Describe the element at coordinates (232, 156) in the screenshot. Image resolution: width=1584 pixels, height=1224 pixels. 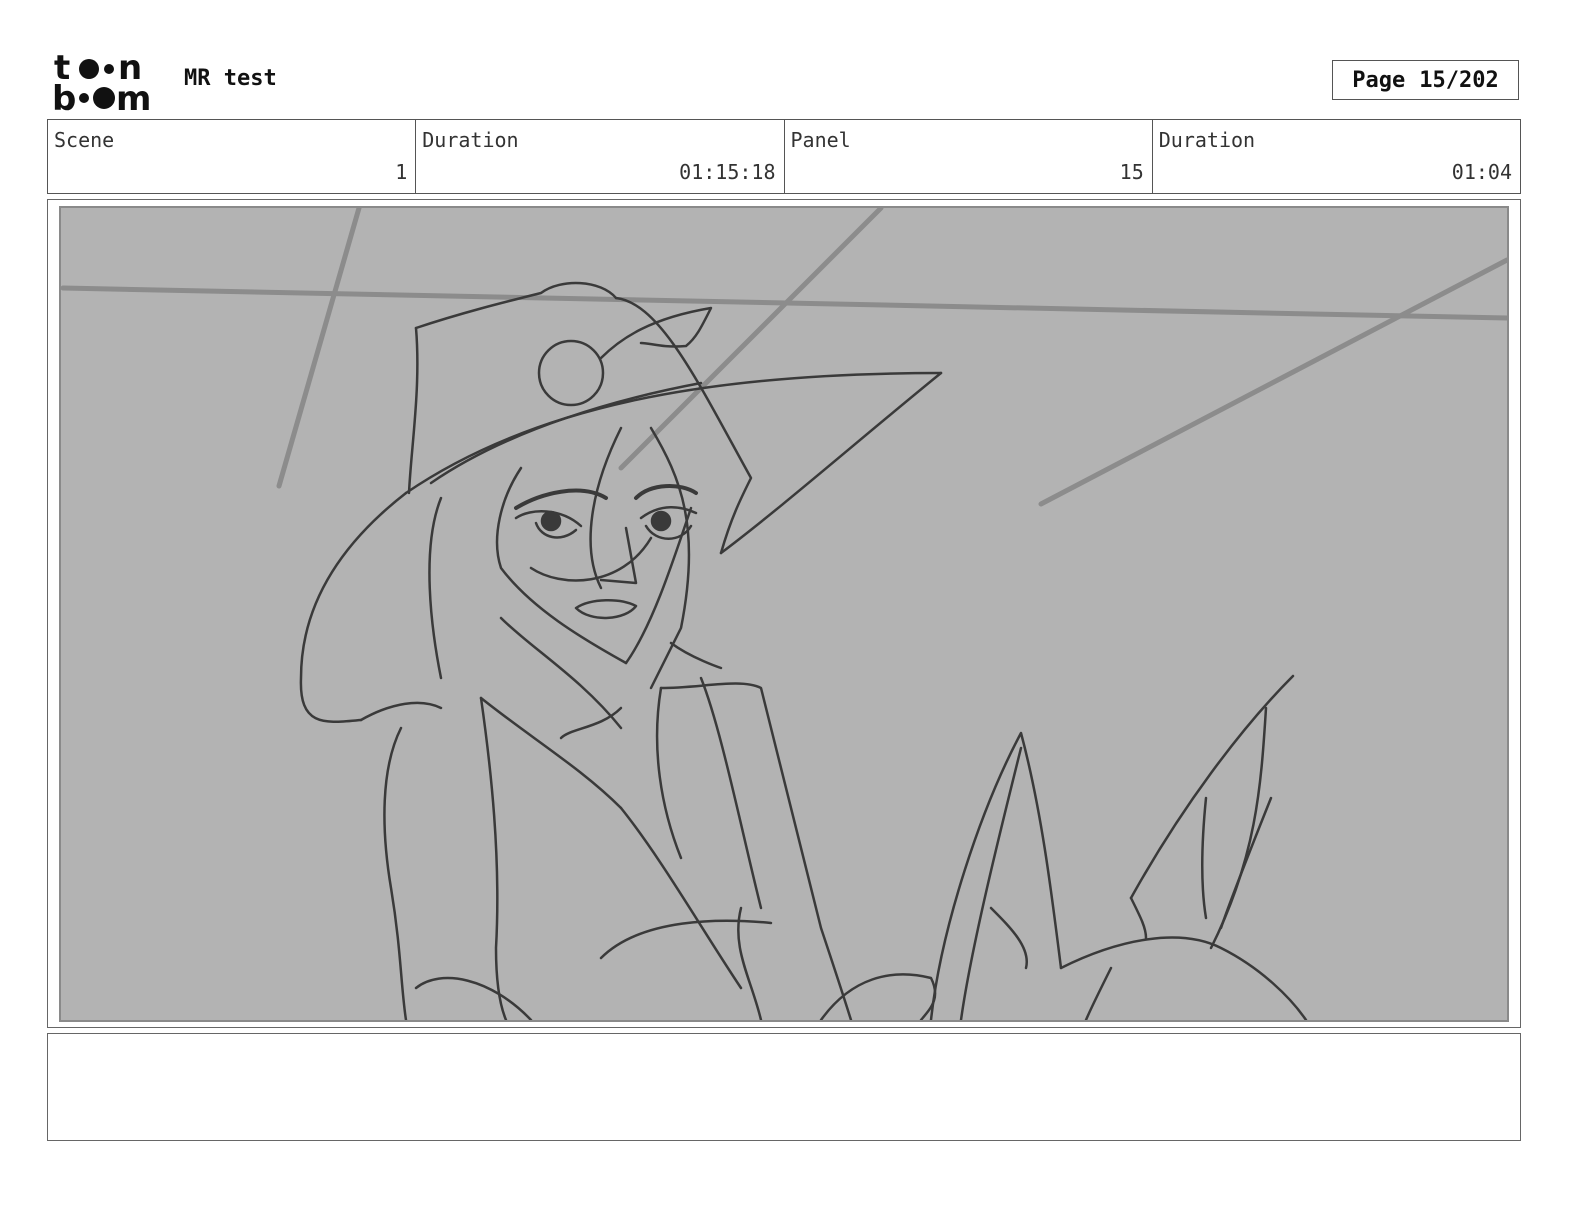
I see `scene-cell: Scene 1` at that location.